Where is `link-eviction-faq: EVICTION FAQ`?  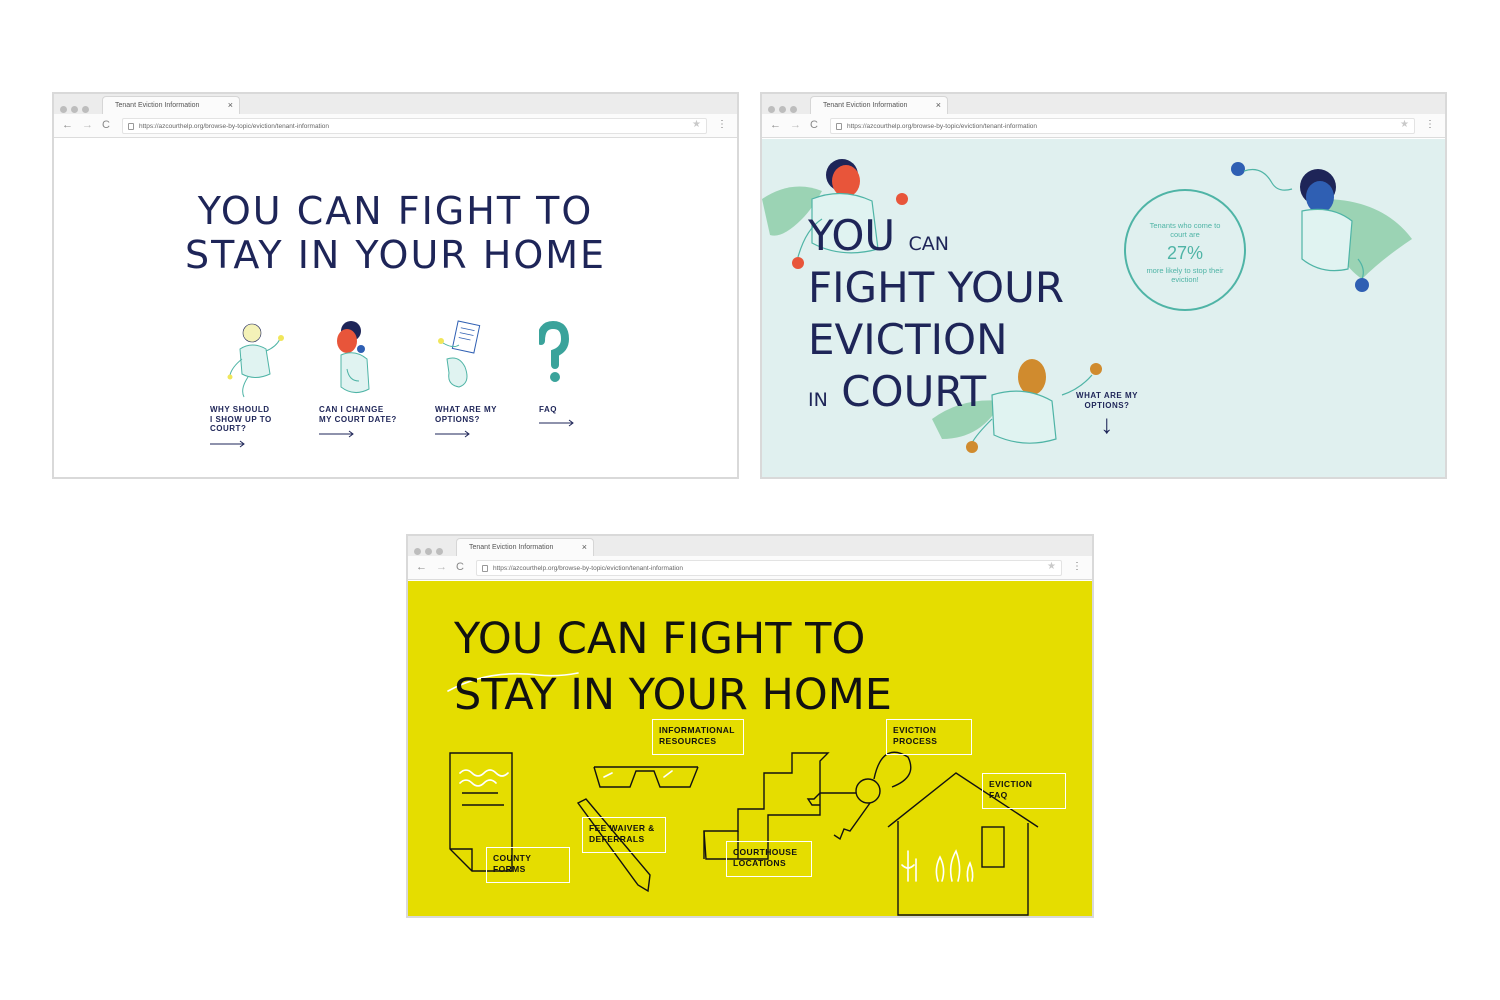
link-eviction-faq: EVICTION FAQ is located at coordinates (1024, 791).